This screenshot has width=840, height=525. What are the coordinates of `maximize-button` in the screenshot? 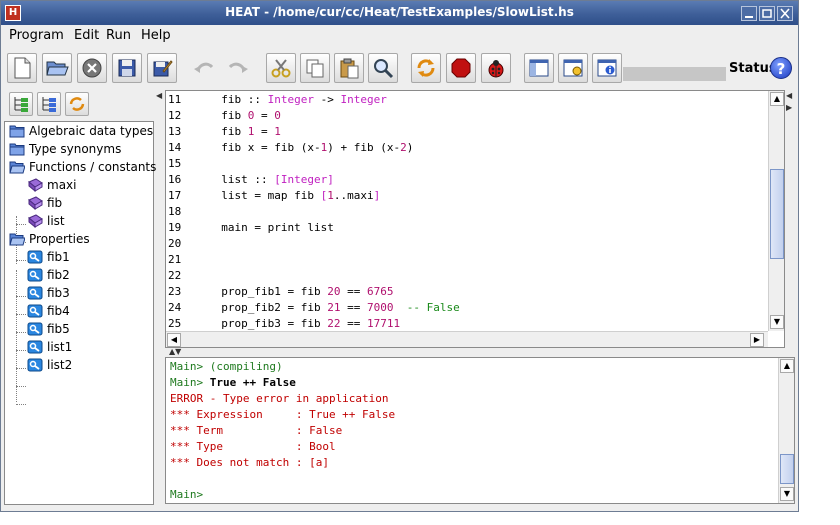 It's located at (767, 13).